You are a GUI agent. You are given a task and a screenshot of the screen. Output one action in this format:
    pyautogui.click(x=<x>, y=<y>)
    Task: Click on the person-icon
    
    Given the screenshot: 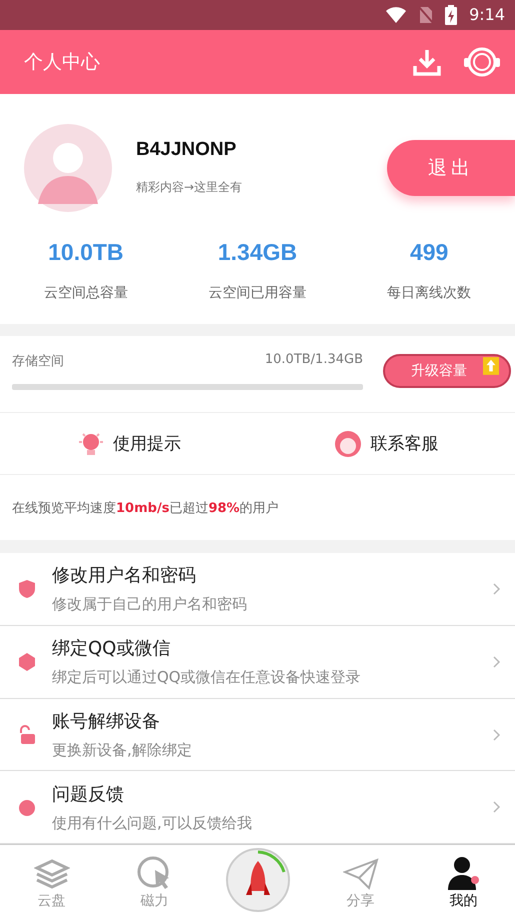 What is the action you would take?
    pyautogui.click(x=464, y=873)
    